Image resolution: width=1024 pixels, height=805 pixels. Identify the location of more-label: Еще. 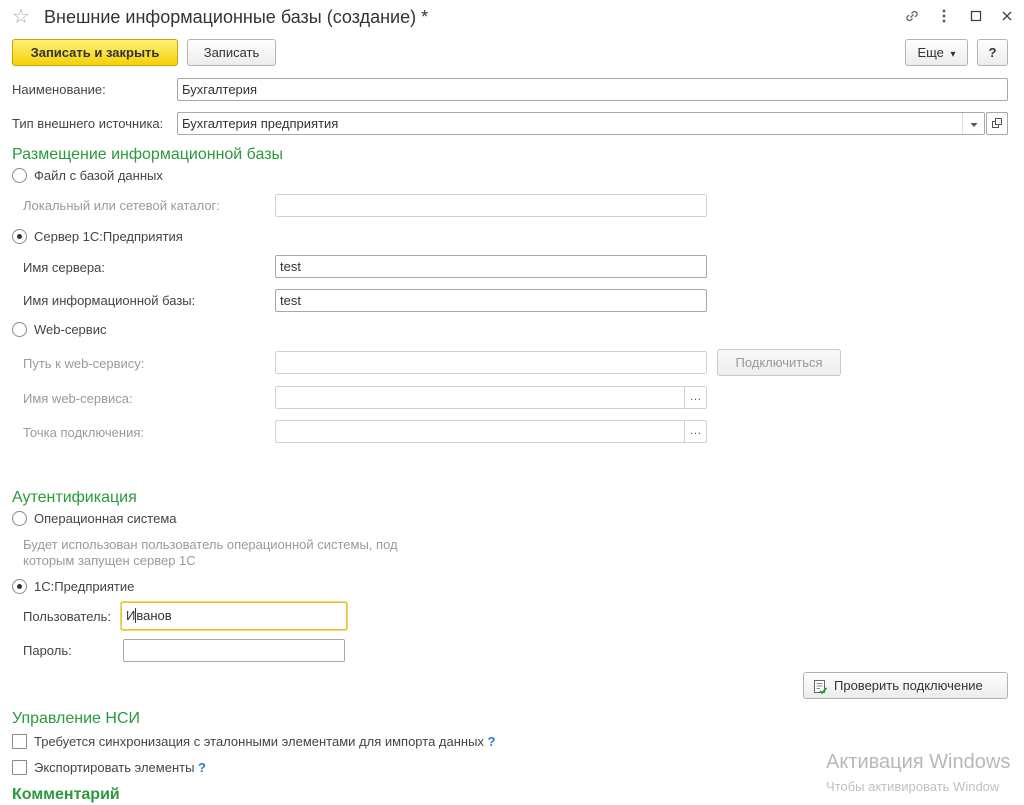
(930, 52).